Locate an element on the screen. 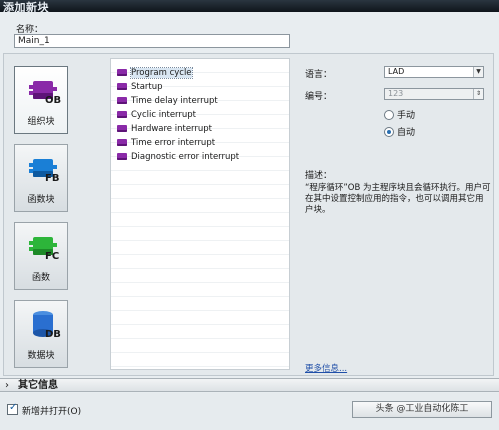 Image resolution: width=499 pixels, height=430 pixels. chevron-right-icon: › is located at coordinates (7, 385).